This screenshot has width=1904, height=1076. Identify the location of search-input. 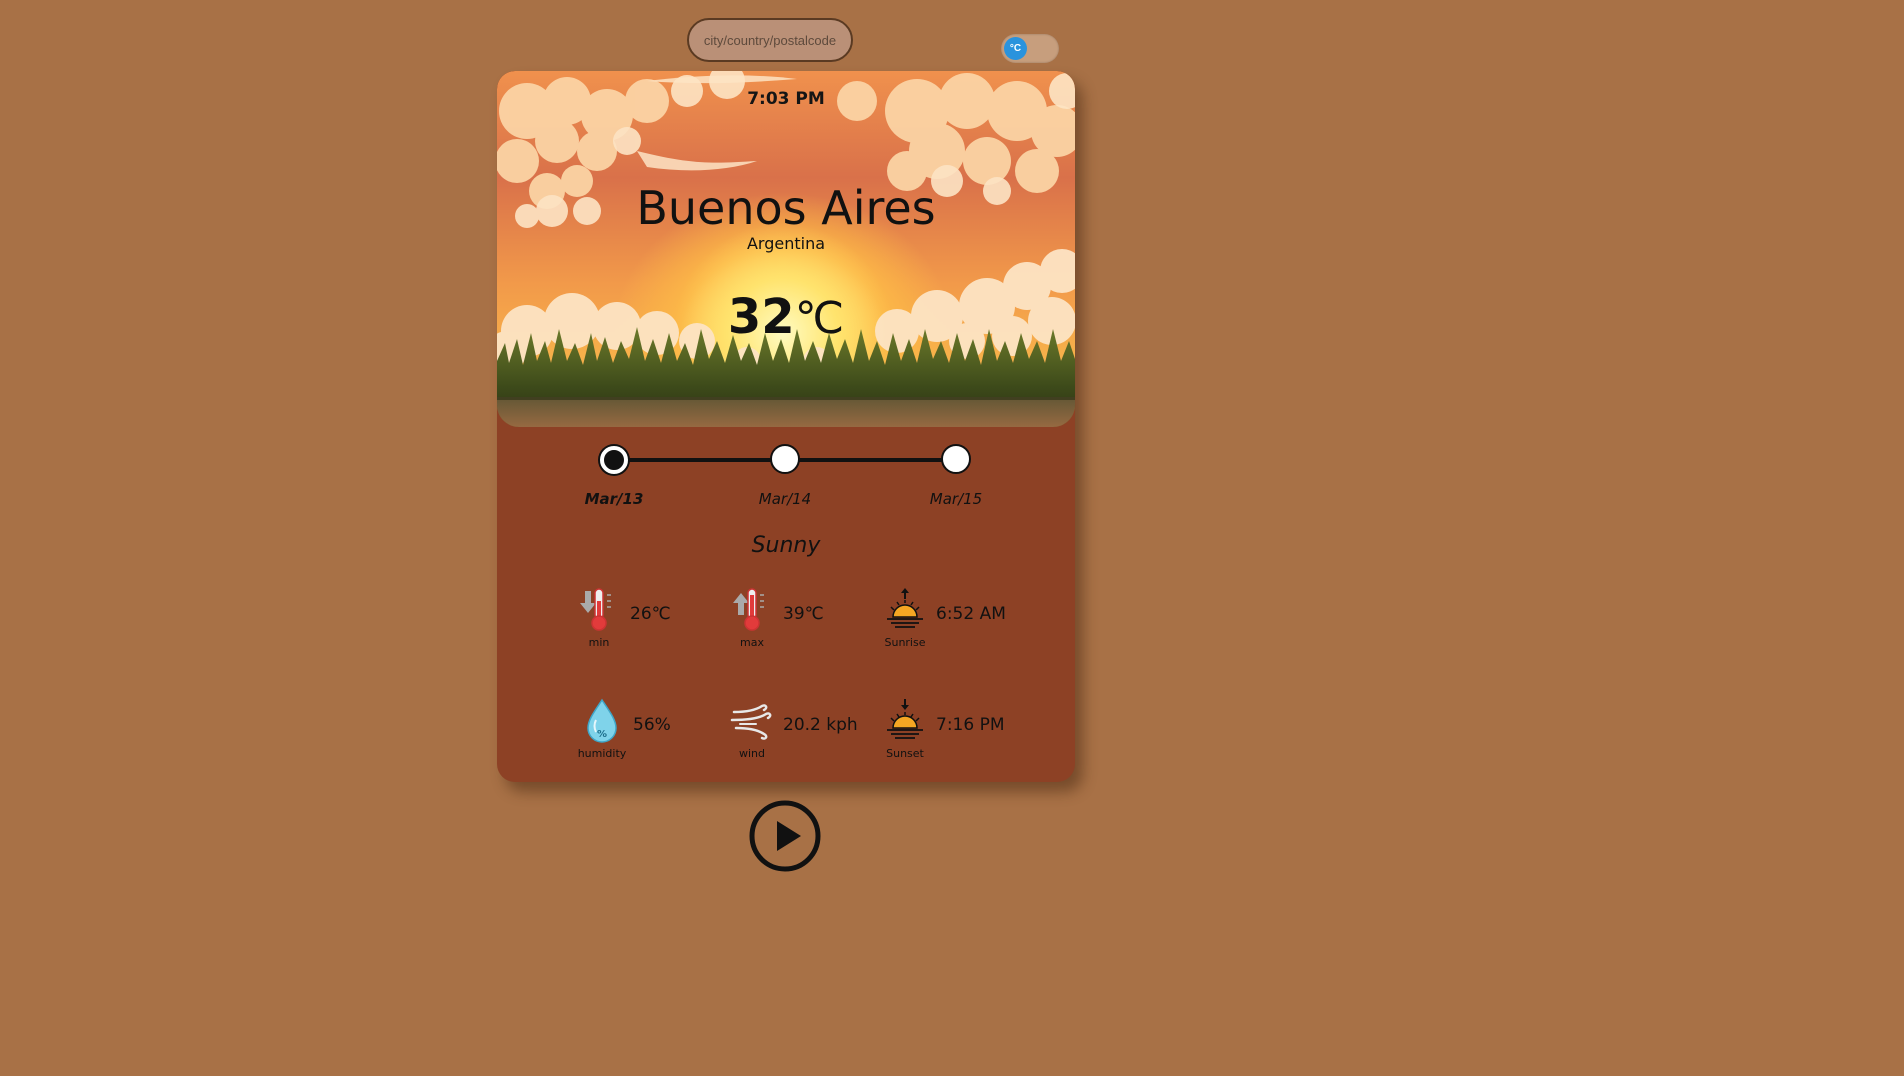
(770, 40).